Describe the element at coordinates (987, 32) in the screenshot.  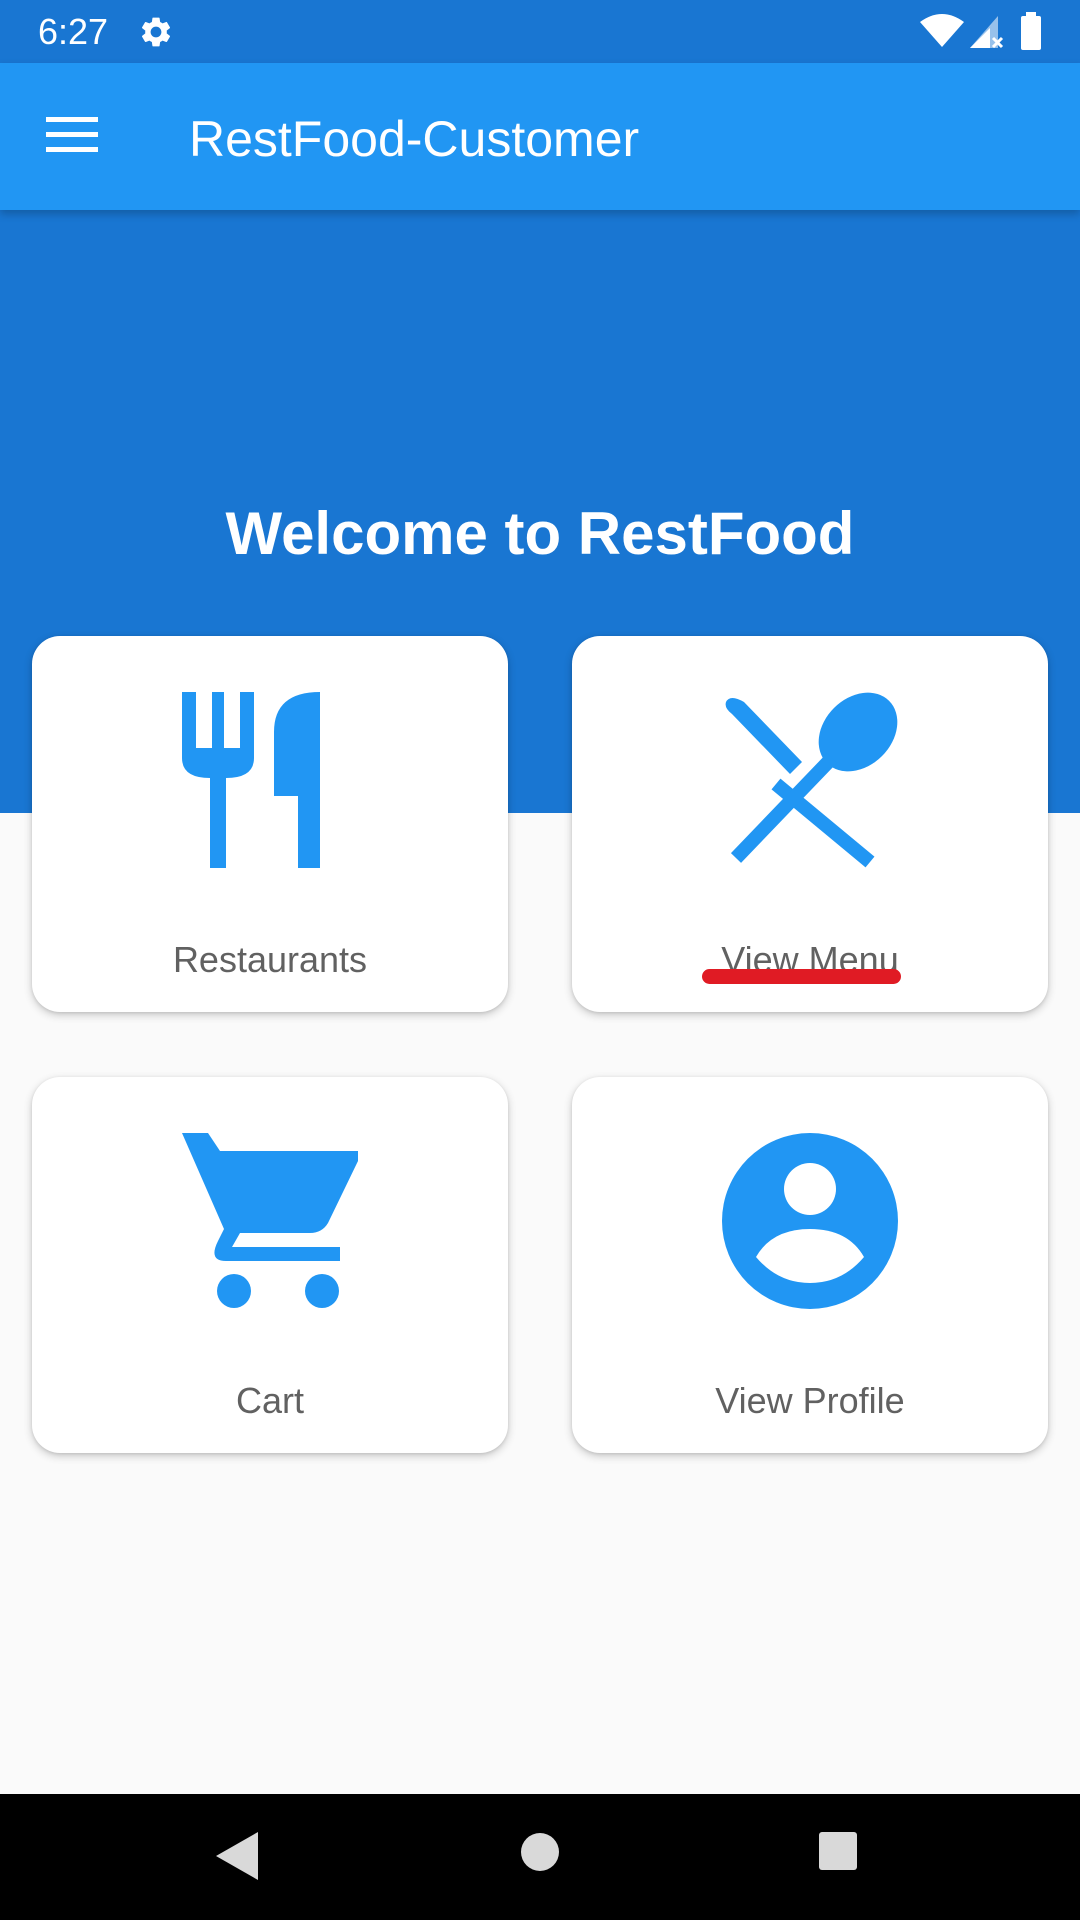
I see `signal-icon` at that location.